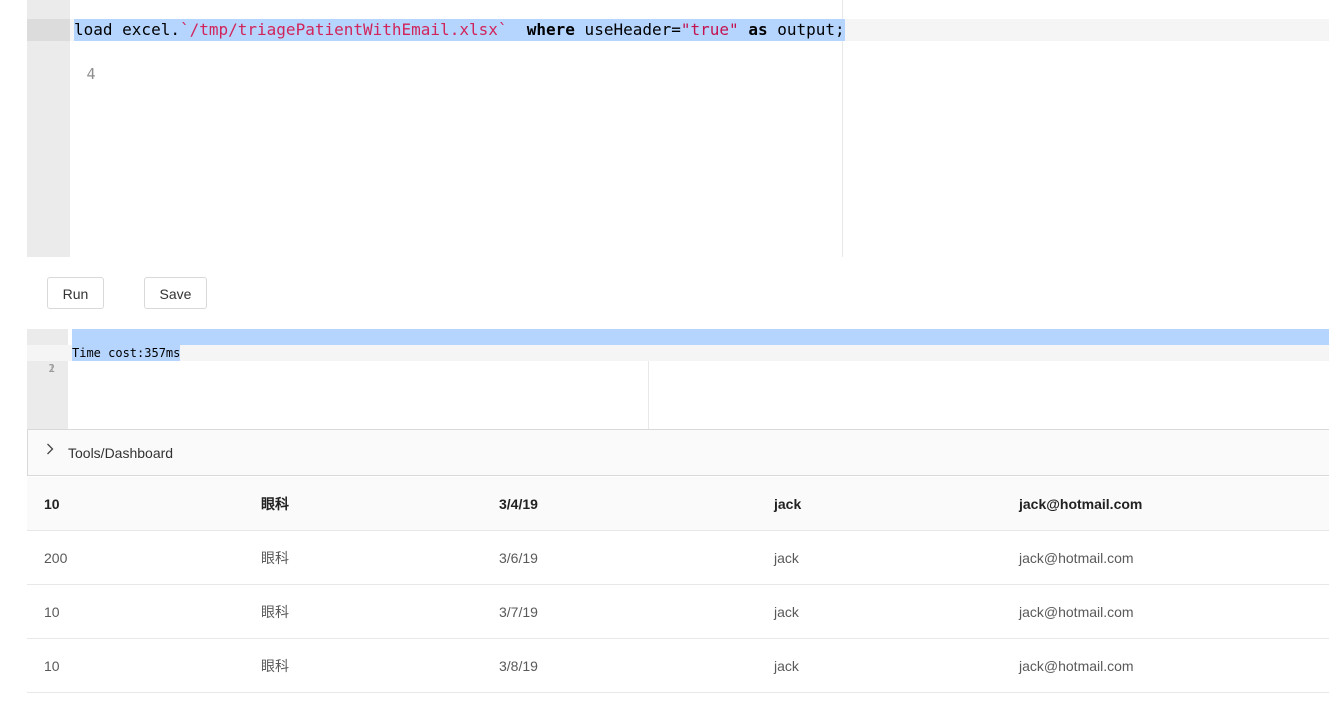 This screenshot has width=1329, height=705. Describe the element at coordinates (806, 29) in the screenshot. I see `code-token: output;` at that location.